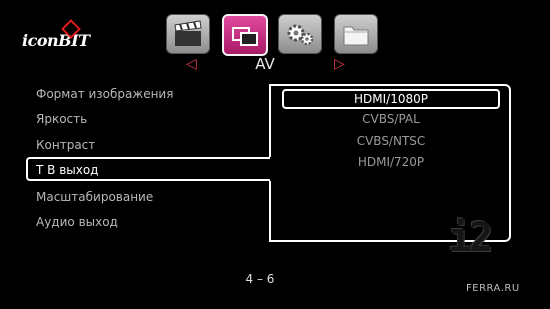  What do you see at coordinates (391, 162) in the screenshot?
I see `option-hdmi-720p: HDMI/720P` at bounding box center [391, 162].